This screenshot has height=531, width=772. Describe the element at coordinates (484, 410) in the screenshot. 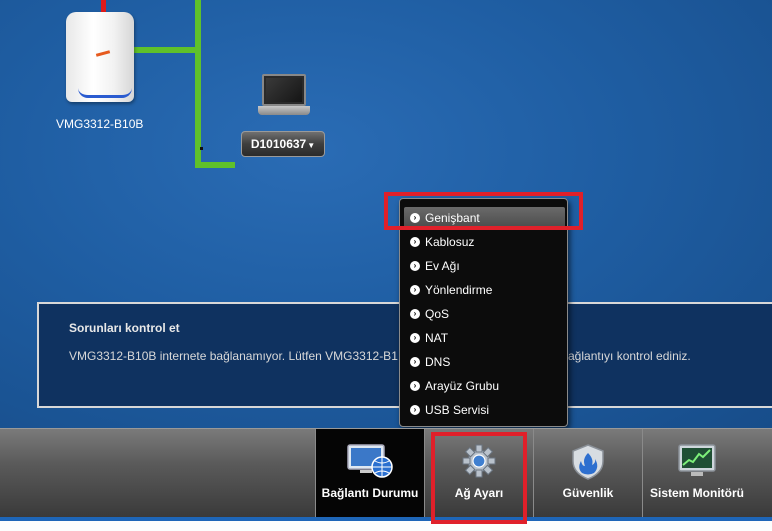

I see `menu-item-usb-servisi: › USB Servisi` at that location.